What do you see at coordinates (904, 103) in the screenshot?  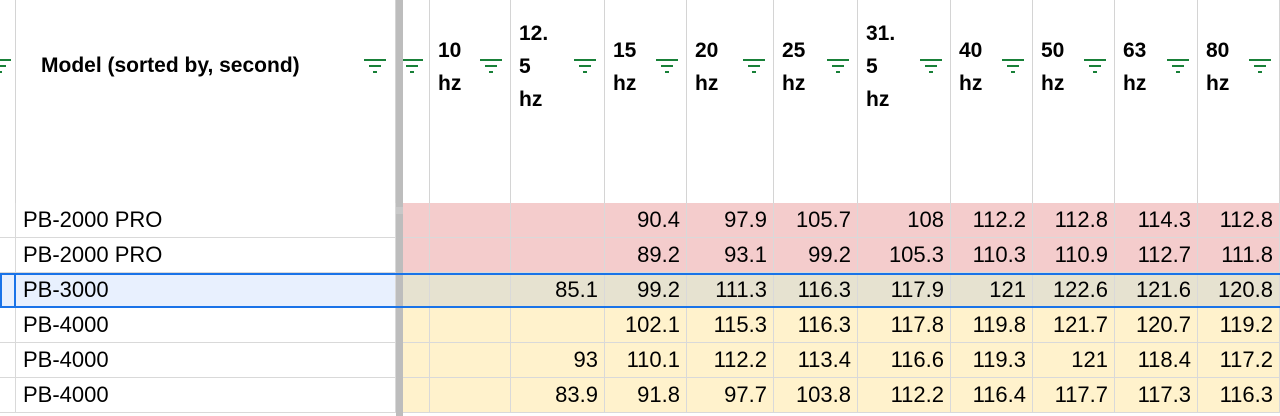 I see `header-cell-freq: 31. 5 hz` at bounding box center [904, 103].